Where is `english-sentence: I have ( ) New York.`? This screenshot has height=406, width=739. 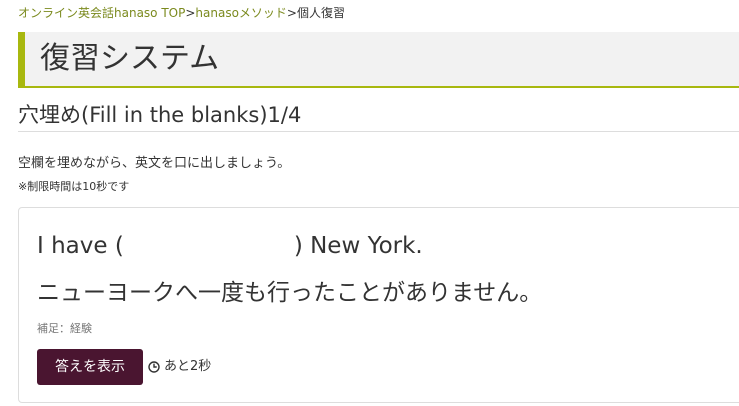 english-sentence: I have ( ) New York. is located at coordinates (230, 246).